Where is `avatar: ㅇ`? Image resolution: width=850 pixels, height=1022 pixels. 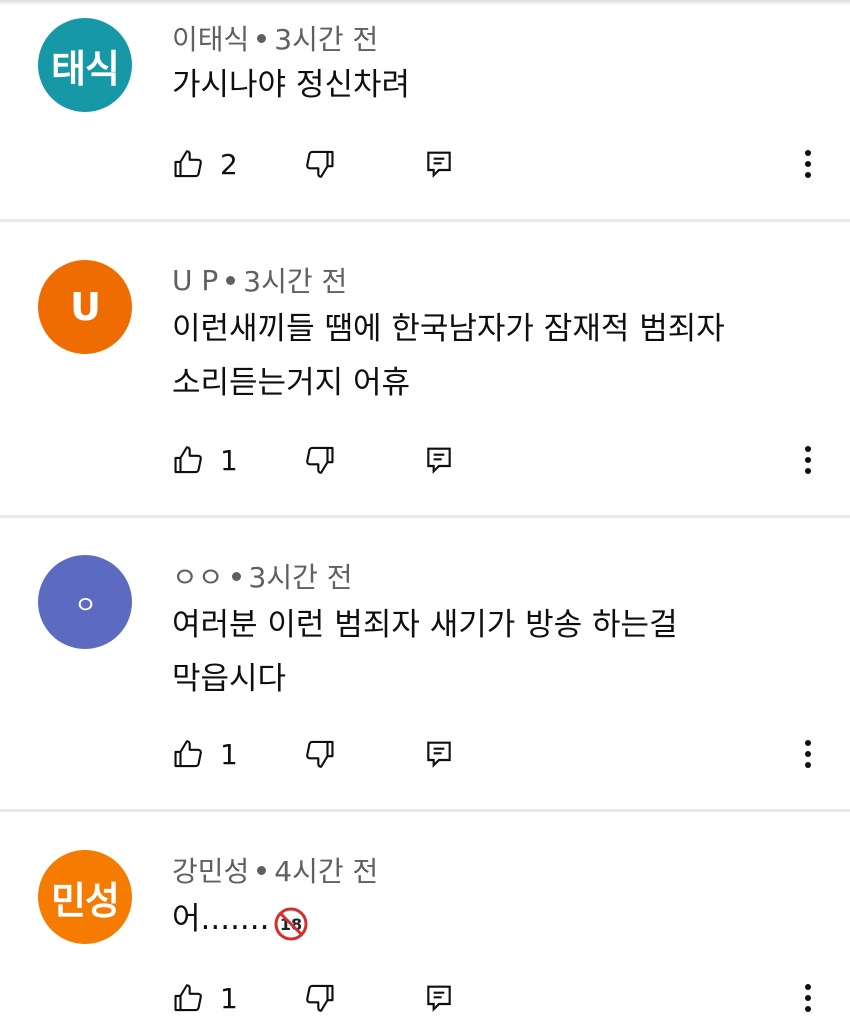 avatar: ㅇ is located at coordinates (85, 602).